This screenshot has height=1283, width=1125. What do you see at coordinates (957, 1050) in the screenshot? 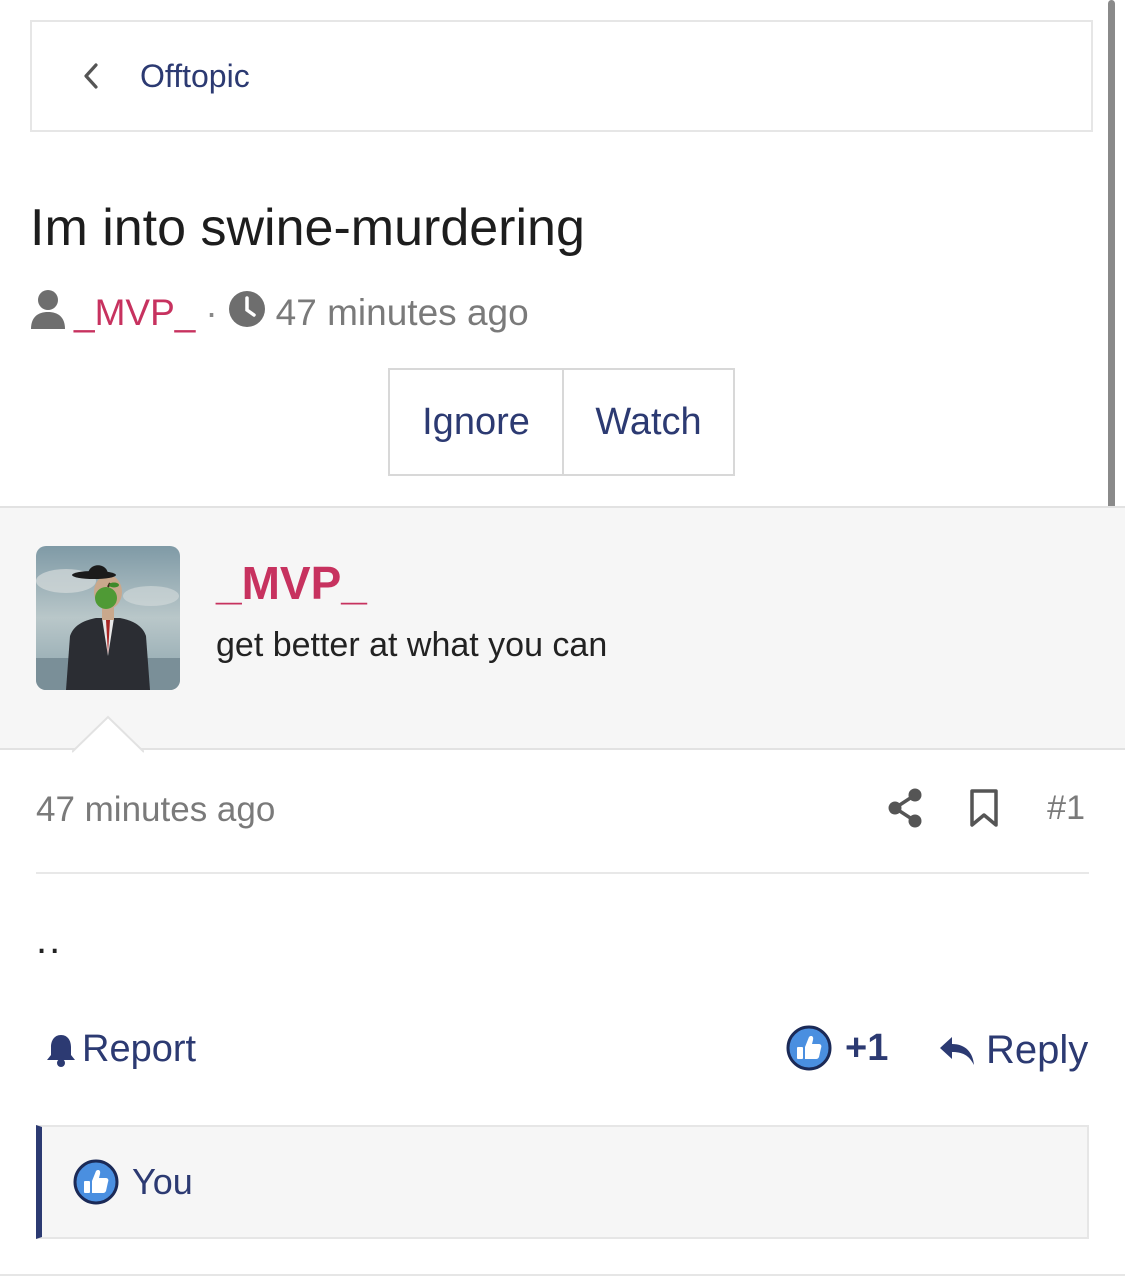
I see `reply-icon` at bounding box center [957, 1050].